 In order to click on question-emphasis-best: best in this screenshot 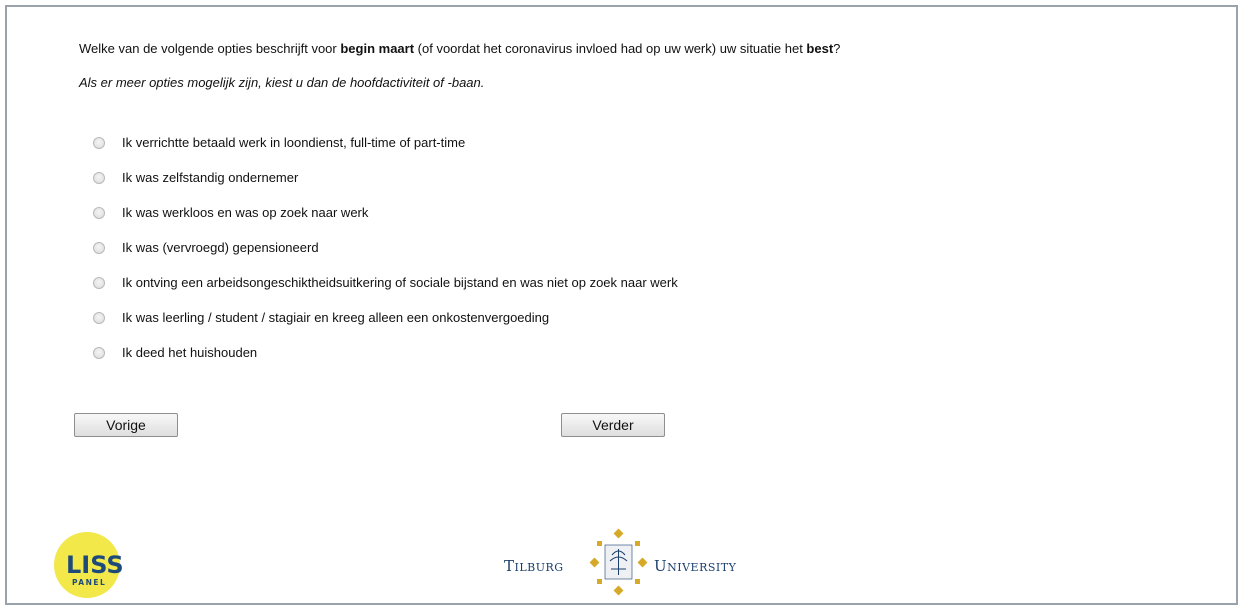, I will do `click(820, 48)`.